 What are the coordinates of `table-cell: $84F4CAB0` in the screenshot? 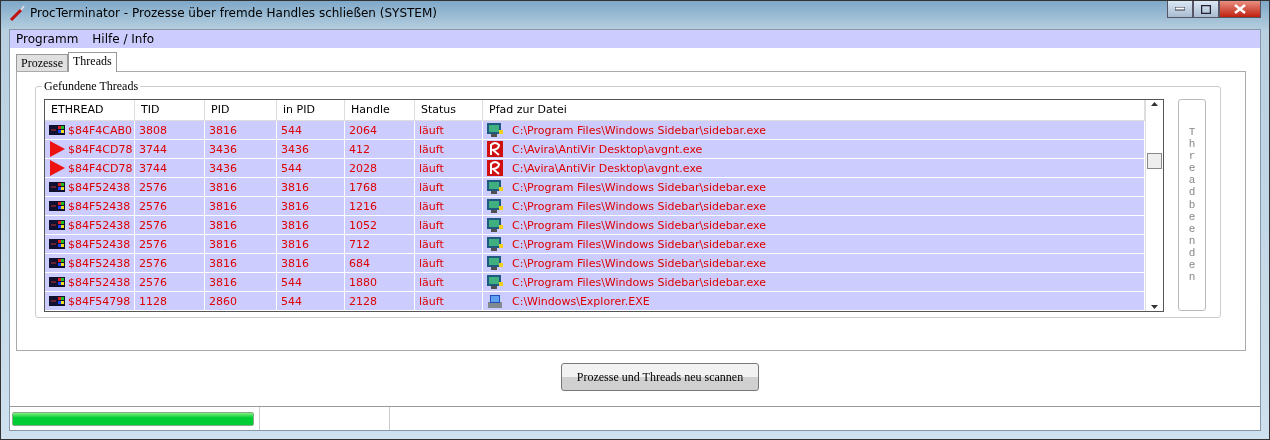 It's located at (100, 130).